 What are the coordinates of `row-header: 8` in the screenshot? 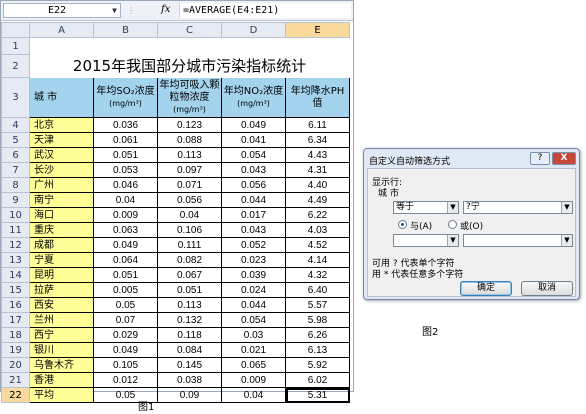 It's located at (15, 185).